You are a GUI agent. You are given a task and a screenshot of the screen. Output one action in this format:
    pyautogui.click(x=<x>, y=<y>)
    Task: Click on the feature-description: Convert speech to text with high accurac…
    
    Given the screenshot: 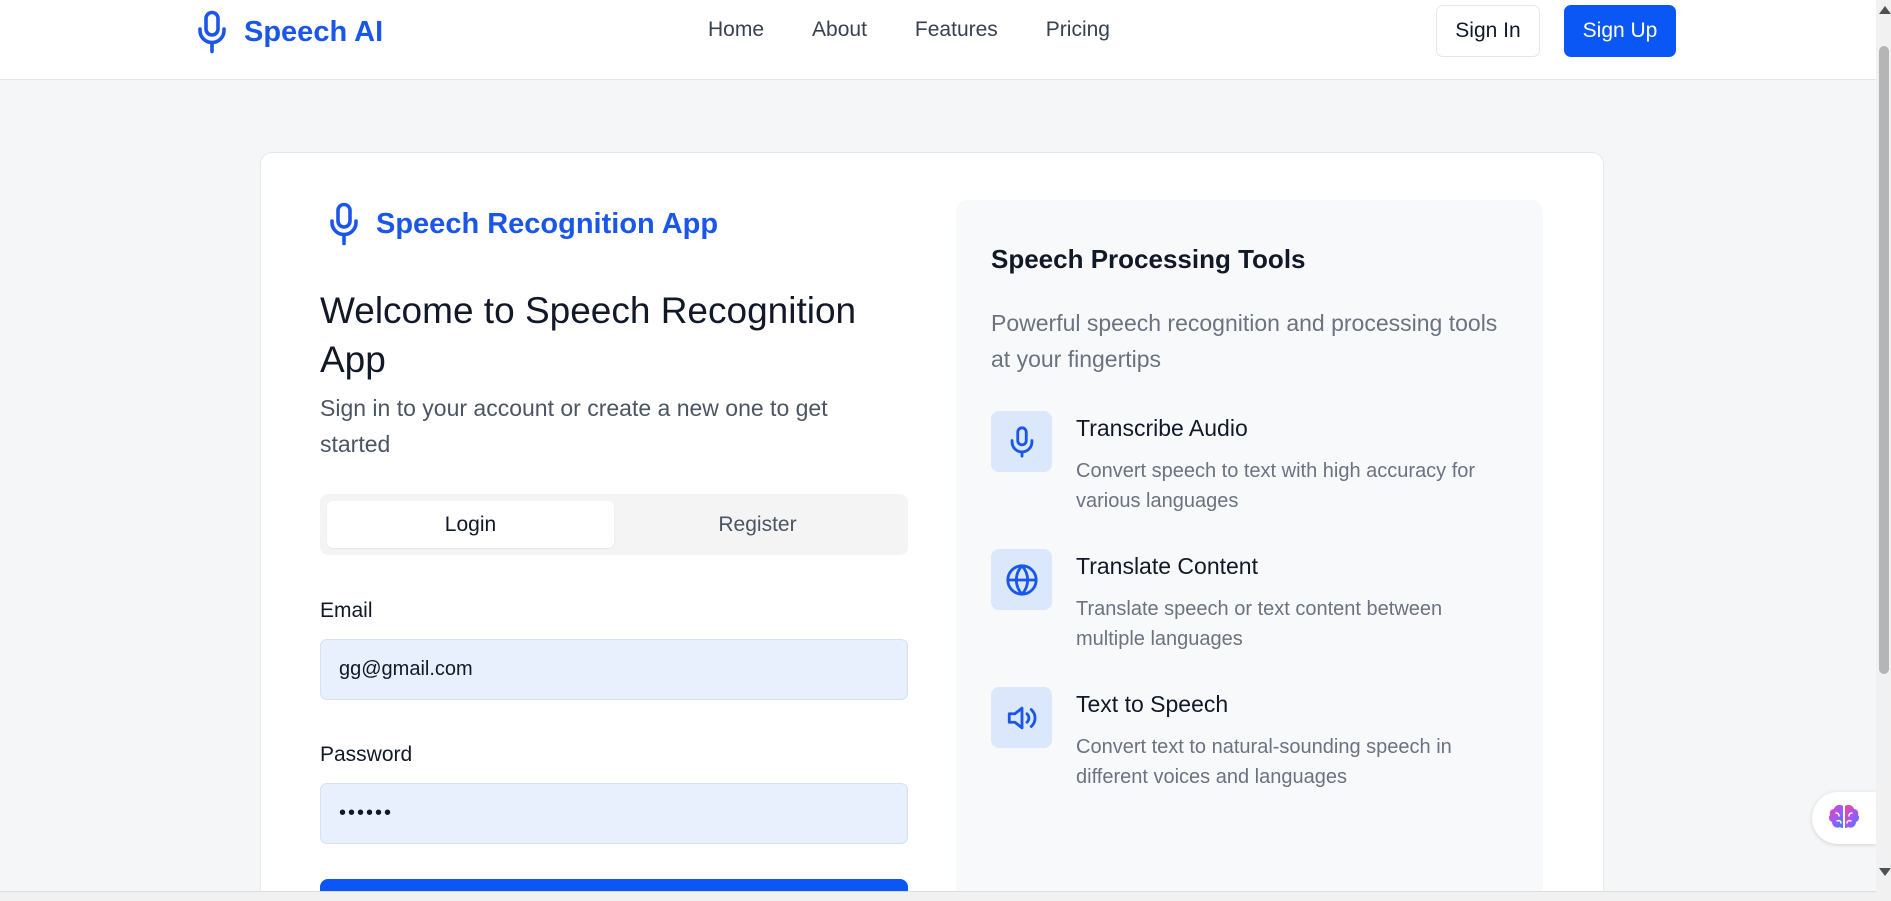 What is the action you would take?
    pyautogui.click(x=1276, y=486)
    